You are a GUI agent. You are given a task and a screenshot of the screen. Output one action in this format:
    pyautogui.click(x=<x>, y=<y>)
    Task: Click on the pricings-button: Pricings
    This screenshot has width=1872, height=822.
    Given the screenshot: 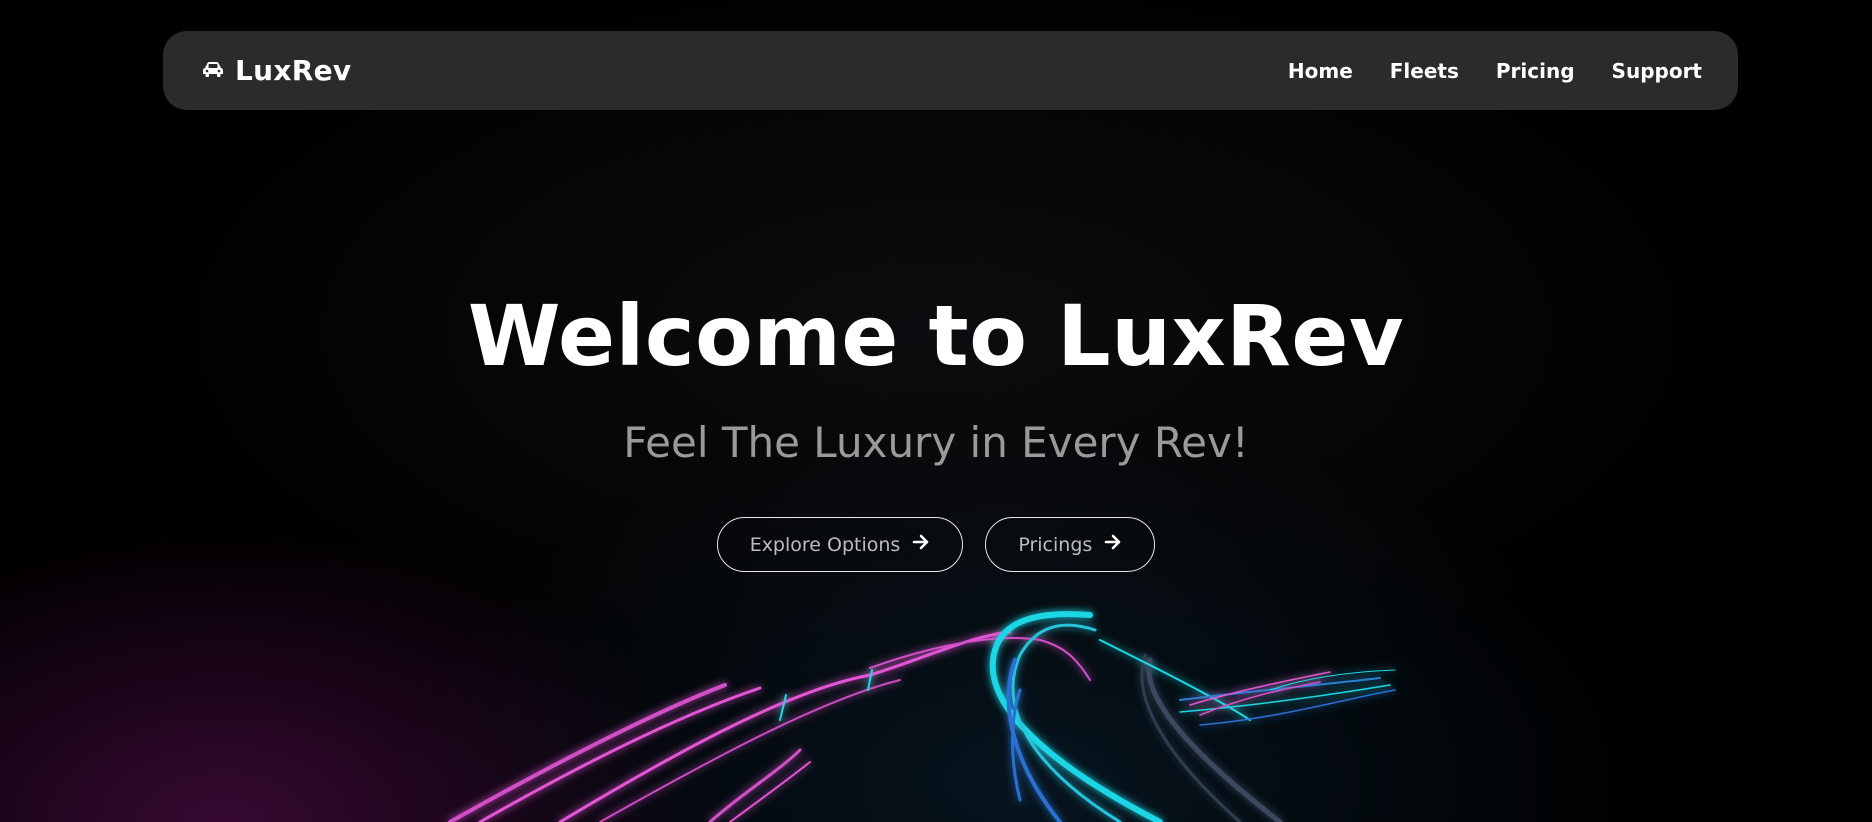 What is the action you would take?
    pyautogui.click(x=1070, y=544)
    